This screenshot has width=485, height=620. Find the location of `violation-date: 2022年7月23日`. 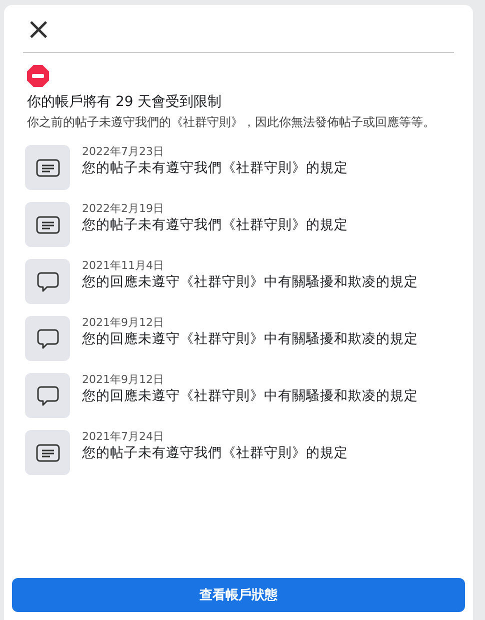

violation-date: 2022年7月23日 is located at coordinates (123, 152).